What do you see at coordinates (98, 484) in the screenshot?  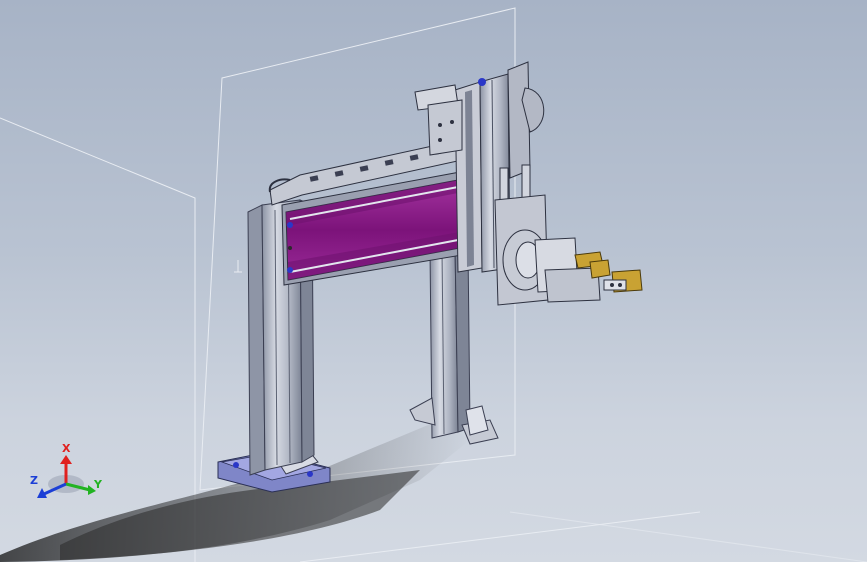 I see `y-axis-label: Y` at bounding box center [98, 484].